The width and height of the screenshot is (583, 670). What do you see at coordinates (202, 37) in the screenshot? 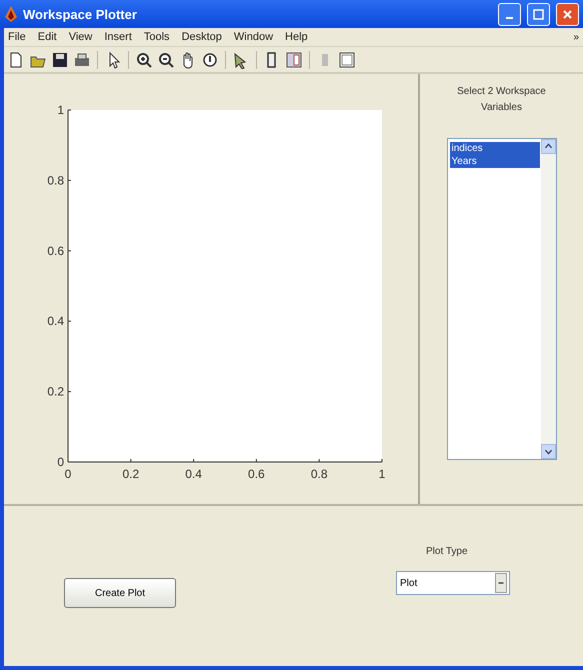
I see `menu-item: Desktop` at bounding box center [202, 37].